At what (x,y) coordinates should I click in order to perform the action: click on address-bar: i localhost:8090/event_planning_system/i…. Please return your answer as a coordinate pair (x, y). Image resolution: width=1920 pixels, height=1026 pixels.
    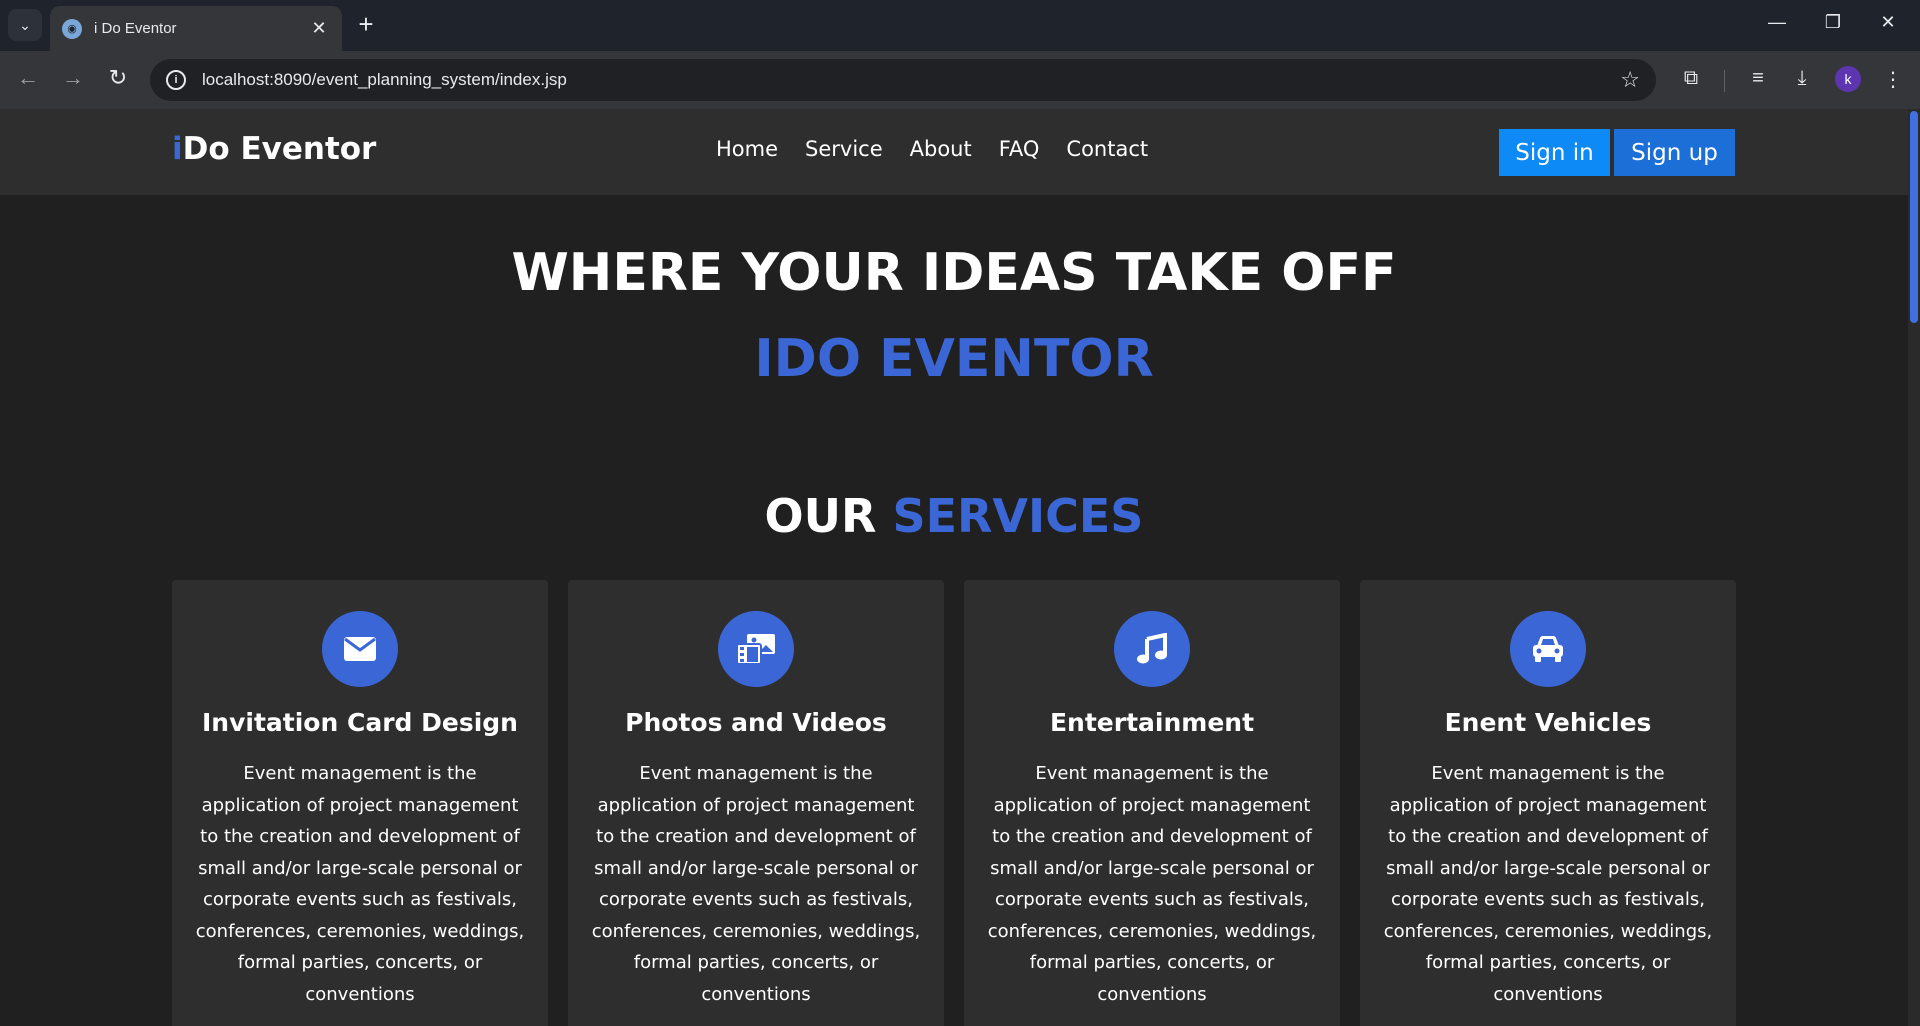
    Looking at the image, I should click on (903, 80).